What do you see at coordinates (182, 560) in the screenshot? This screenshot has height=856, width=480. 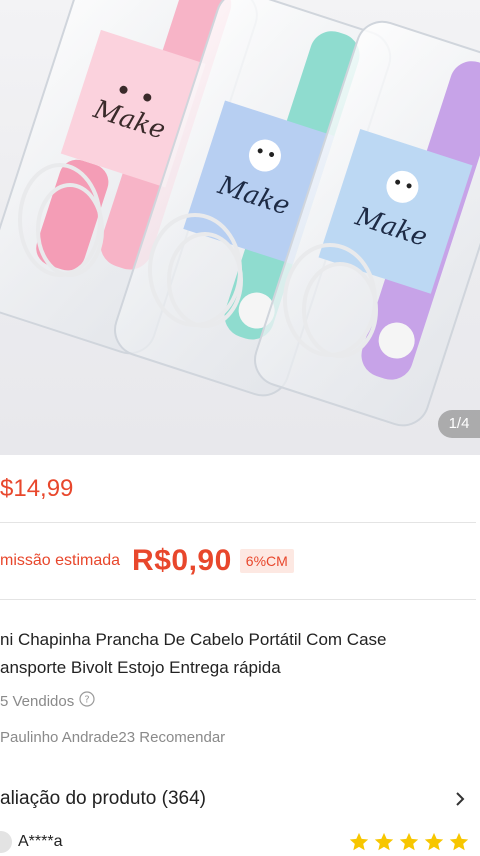 I see `commission-value: R$0,90` at bounding box center [182, 560].